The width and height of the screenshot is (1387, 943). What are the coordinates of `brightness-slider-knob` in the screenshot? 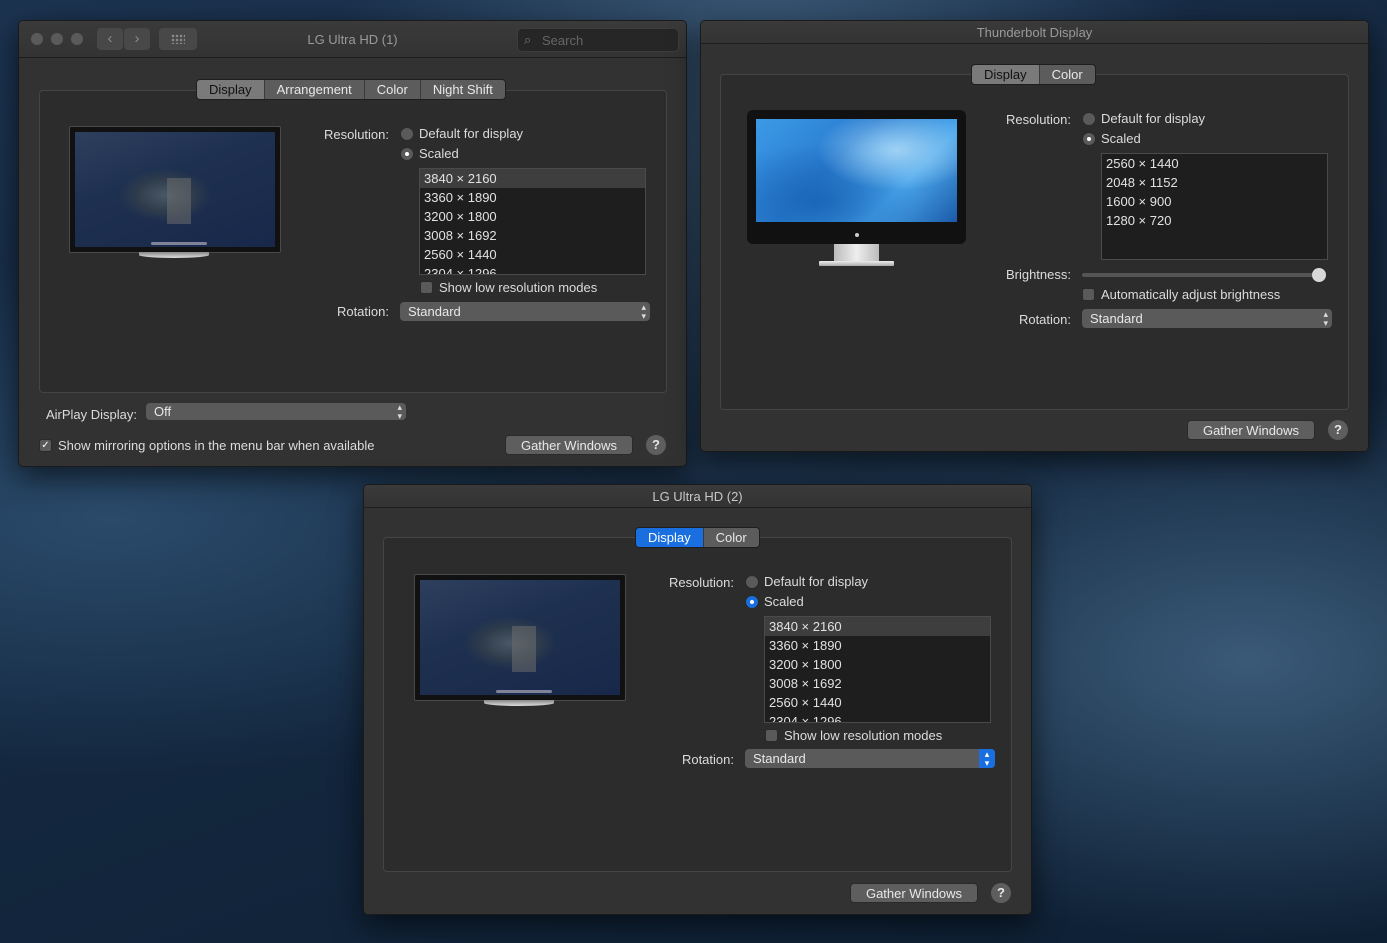 It's located at (1319, 275).